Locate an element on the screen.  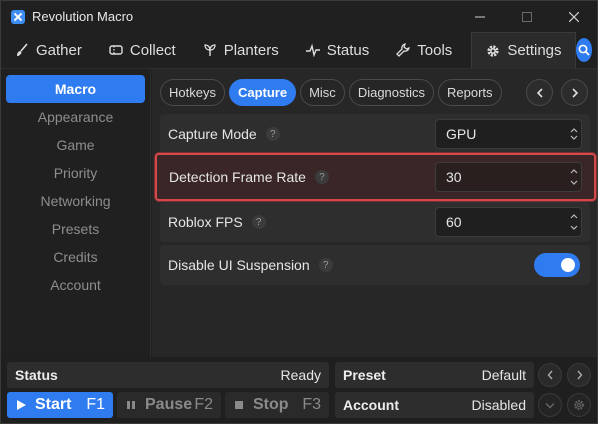
subtab-hotkeys: Hotkeys is located at coordinates (192, 92).